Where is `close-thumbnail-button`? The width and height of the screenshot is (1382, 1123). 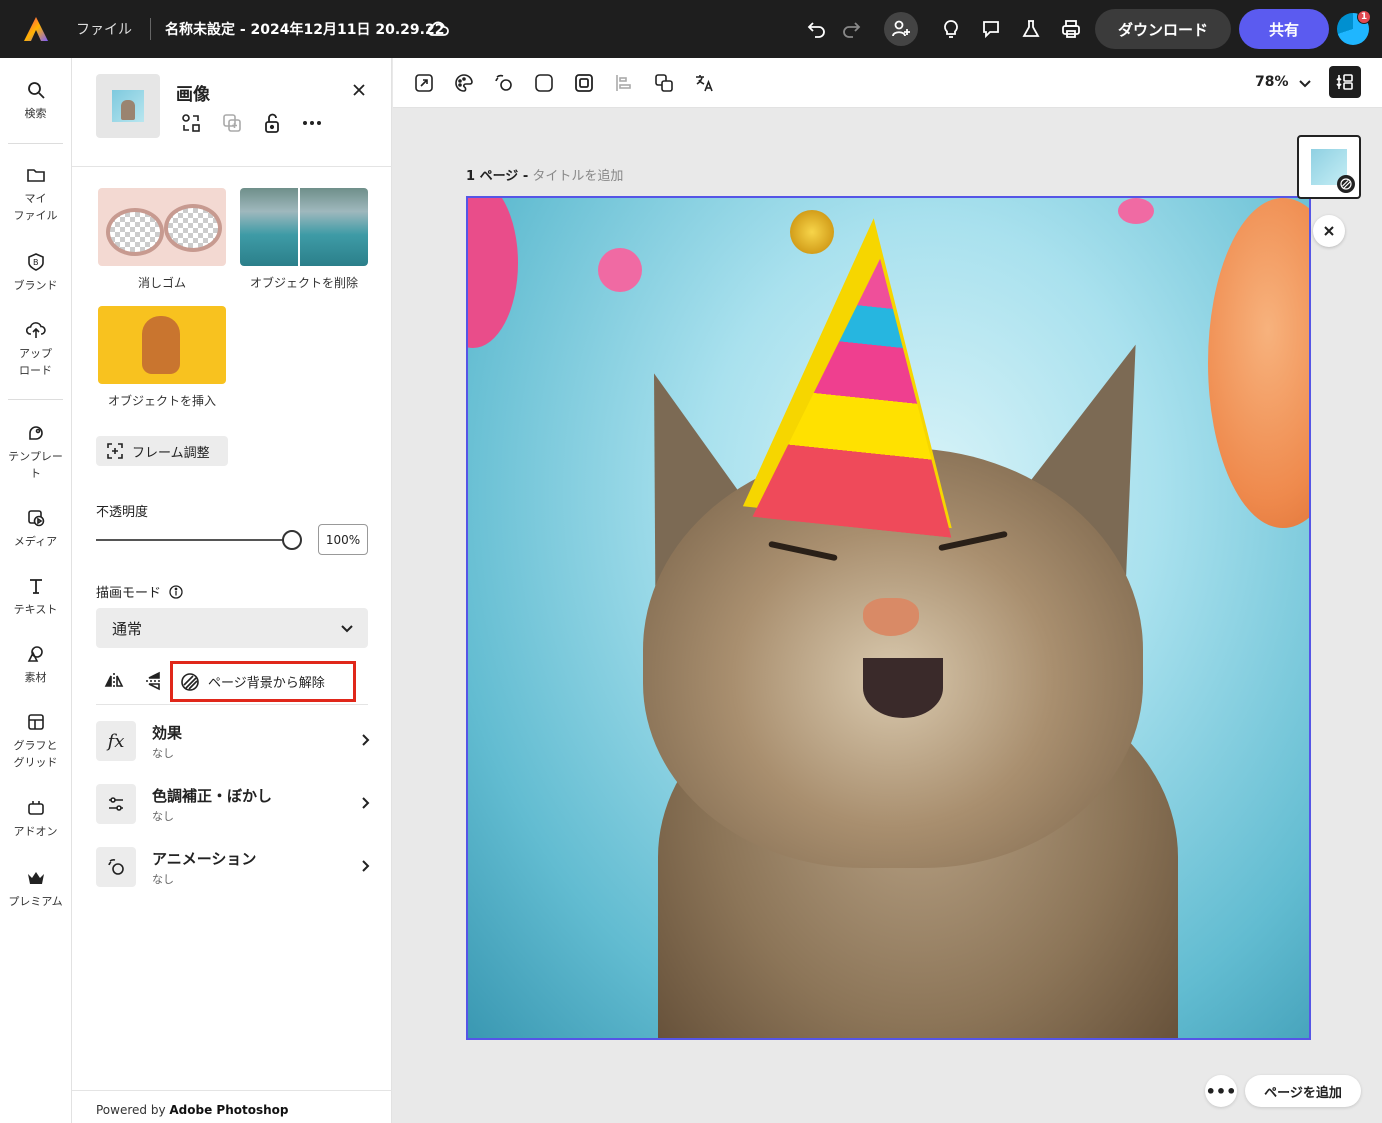
close-thumbnail-button is located at coordinates (1329, 231).